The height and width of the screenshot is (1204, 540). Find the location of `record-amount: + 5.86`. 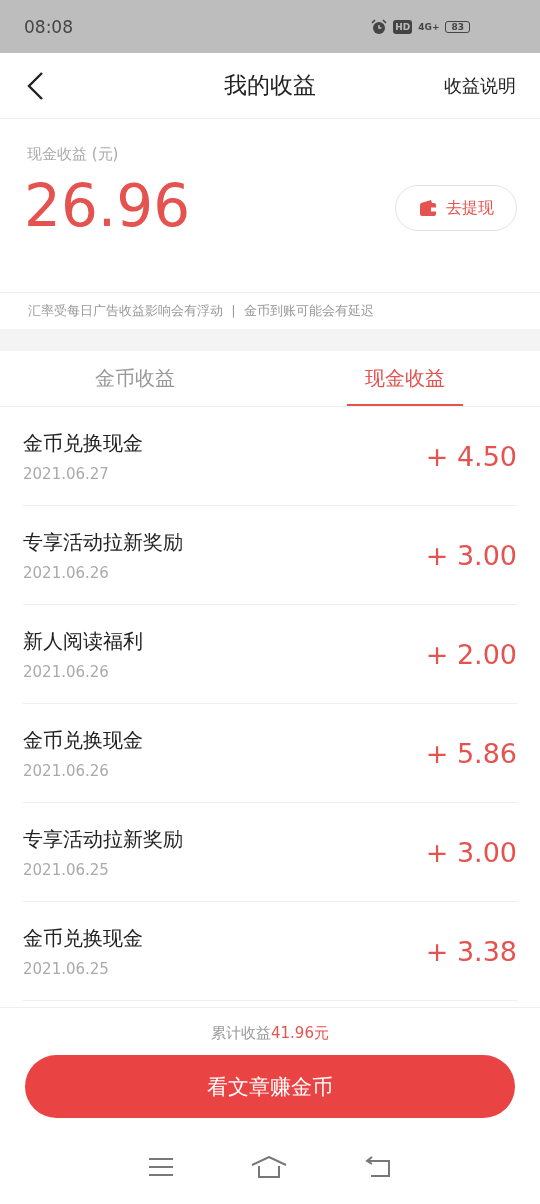

record-amount: + 5.86 is located at coordinates (471, 753).